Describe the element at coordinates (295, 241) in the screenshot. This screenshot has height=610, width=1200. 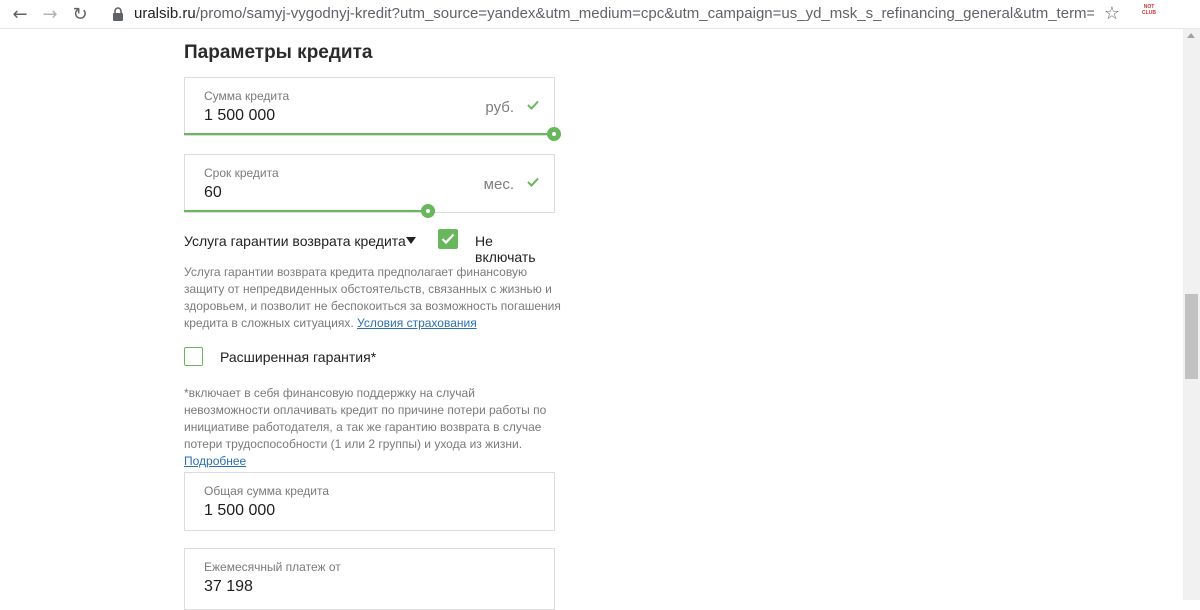
I see `guarantee-label: Услуга гарантии возврата кредита` at that location.